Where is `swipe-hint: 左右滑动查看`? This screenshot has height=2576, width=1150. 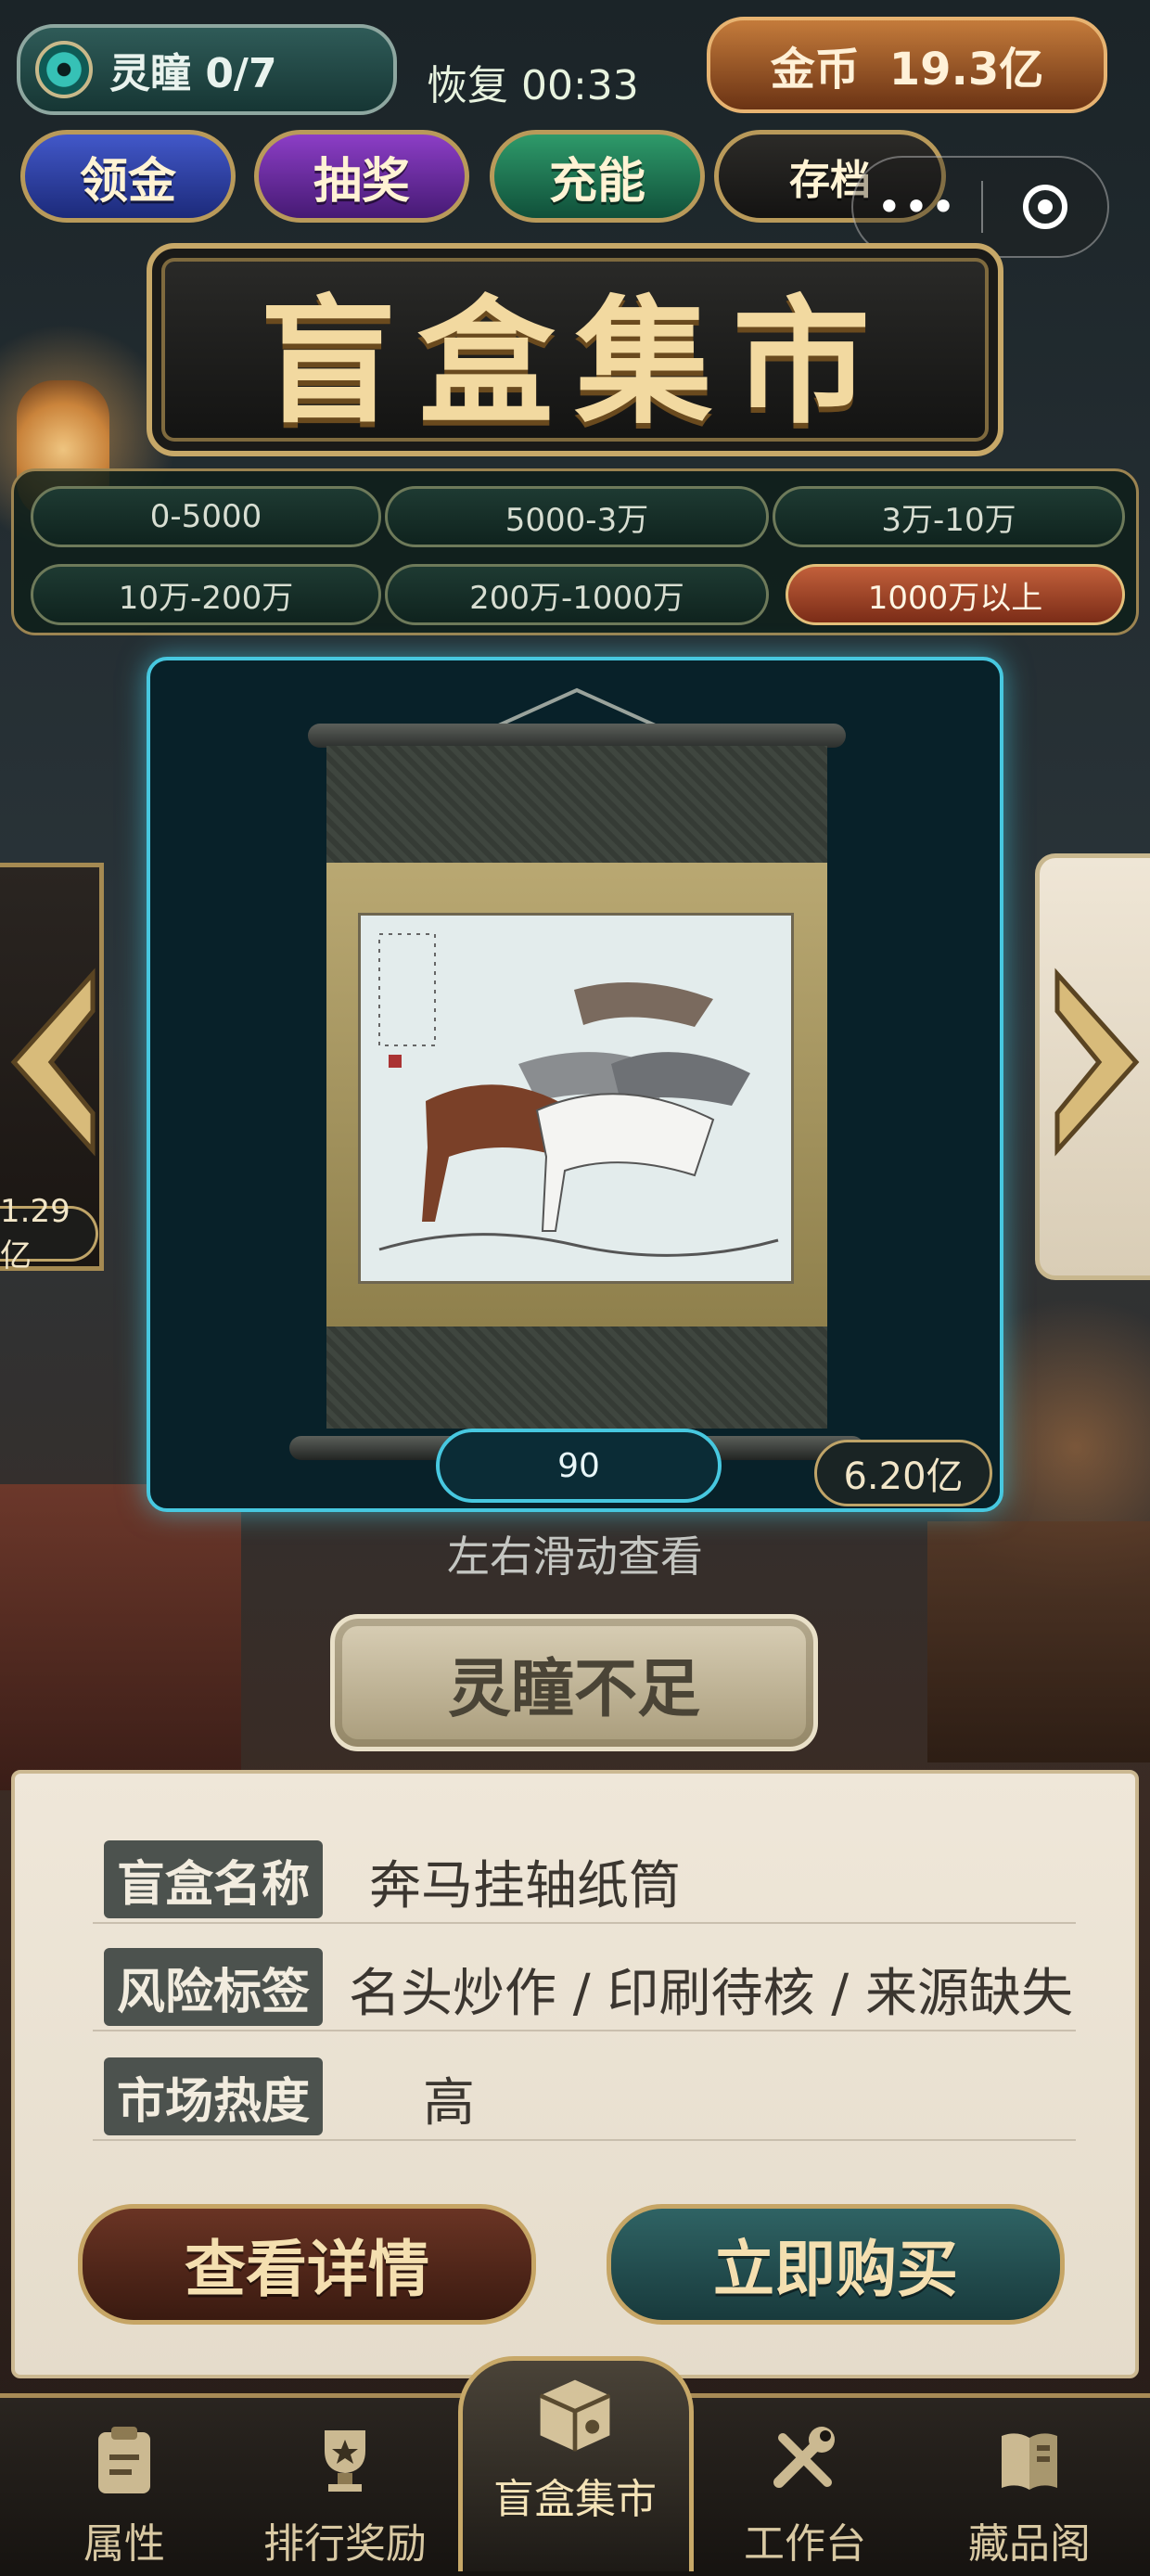 swipe-hint: 左右滑动查看 is located at coordinates (575, 1557).